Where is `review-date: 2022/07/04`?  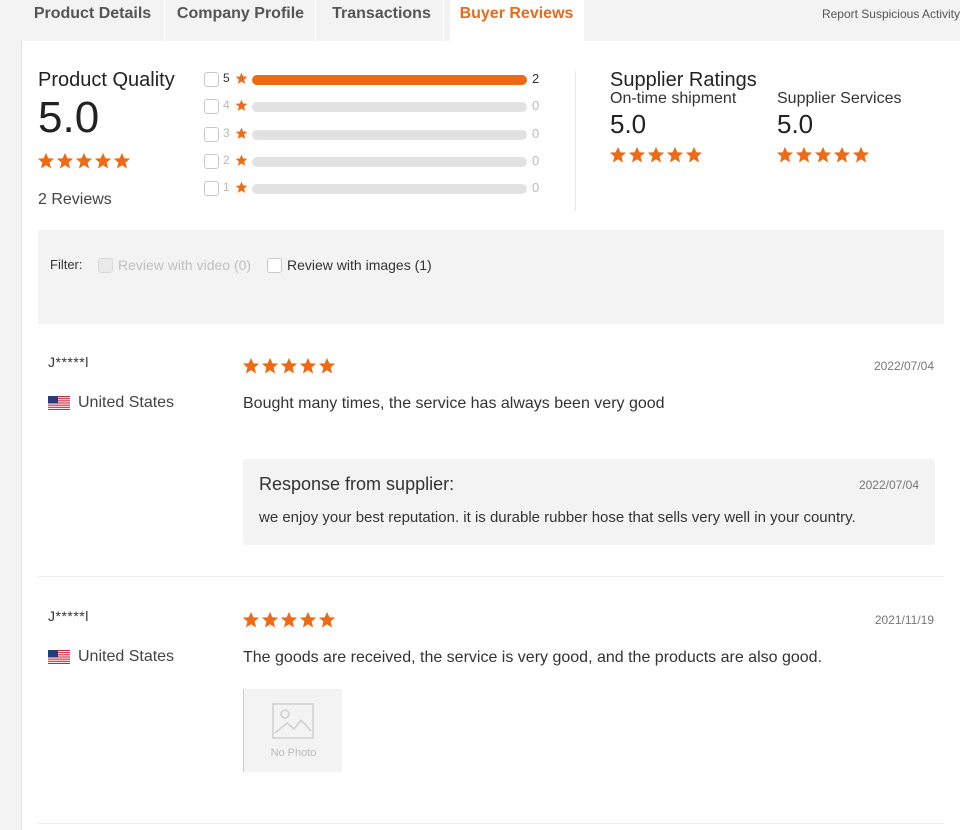 review-date: 2022/07/04 is located at coordinates (903, 366).